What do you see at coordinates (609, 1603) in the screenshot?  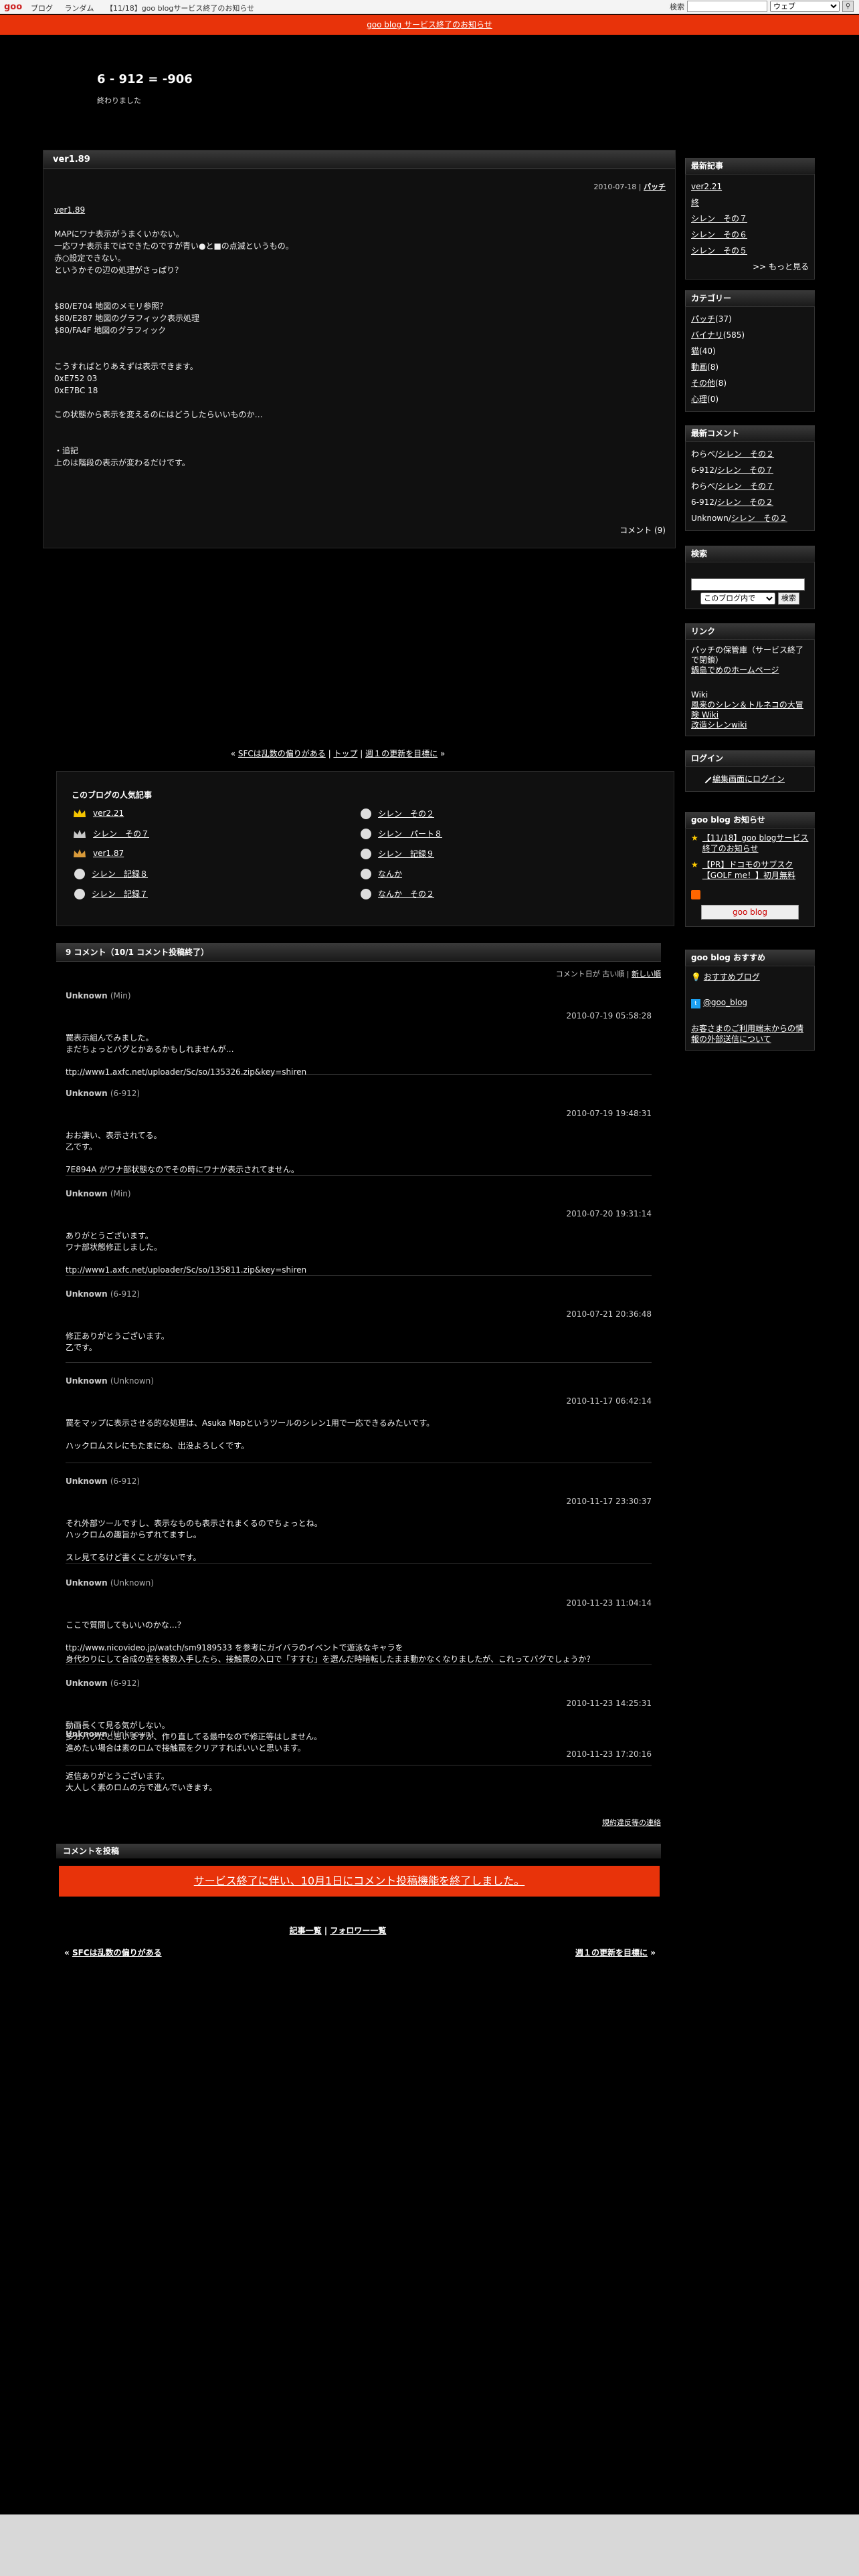 I see `comment-time: 2010-11-23 11:04:14` at bounding box center [609, 1603].